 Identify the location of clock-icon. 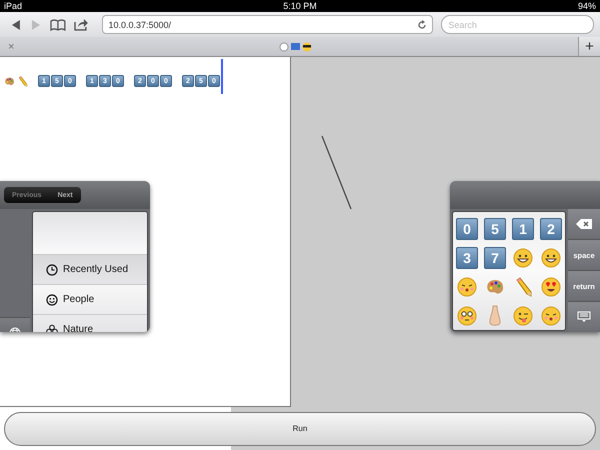
(52, 270).